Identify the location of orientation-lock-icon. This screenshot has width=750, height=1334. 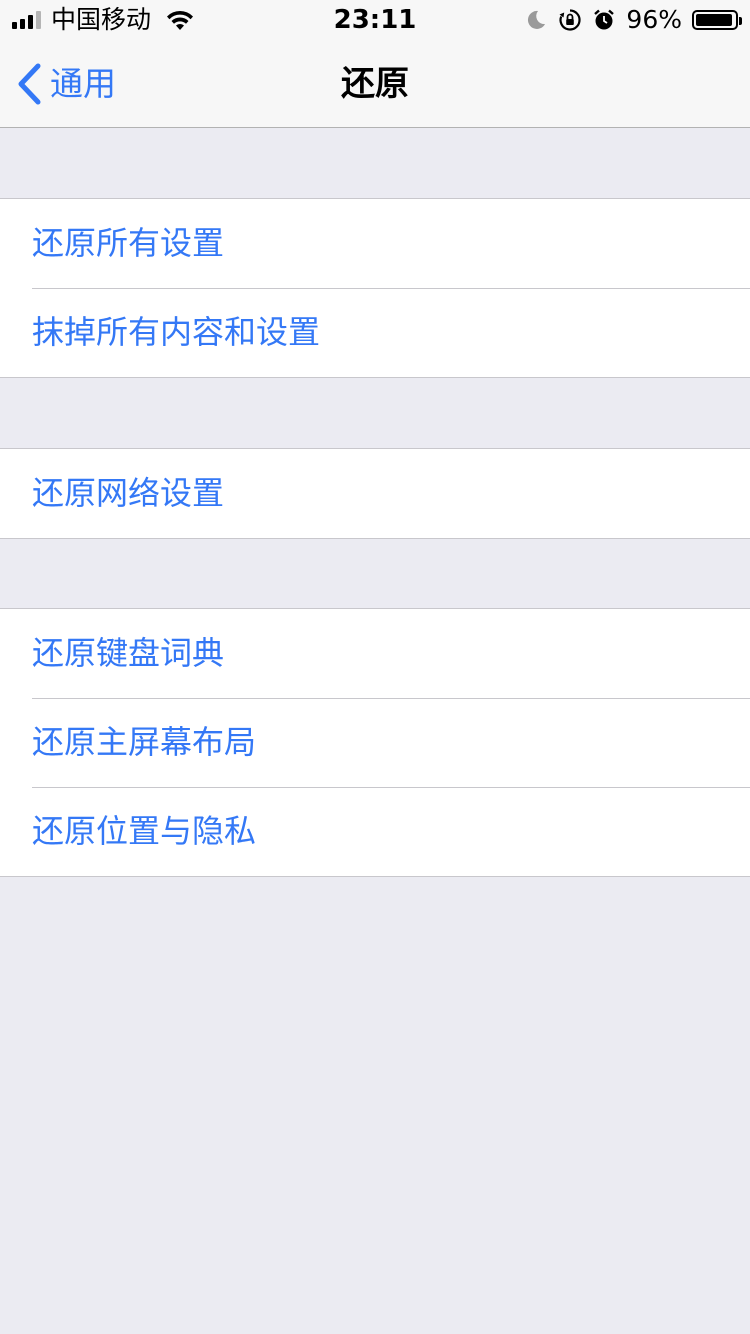
(570, 20).